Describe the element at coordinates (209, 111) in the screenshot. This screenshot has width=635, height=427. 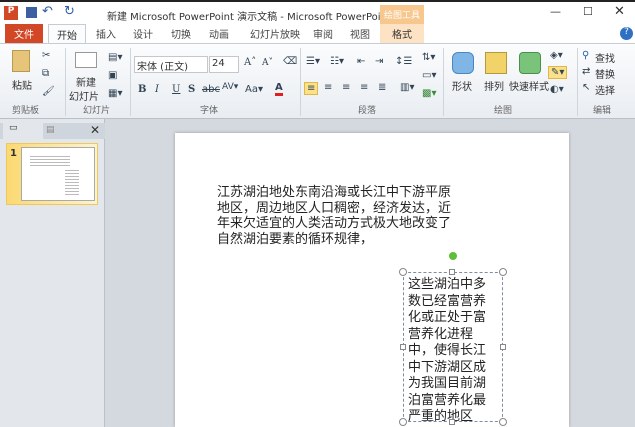
I see `group-label-font: 字体` at that location.